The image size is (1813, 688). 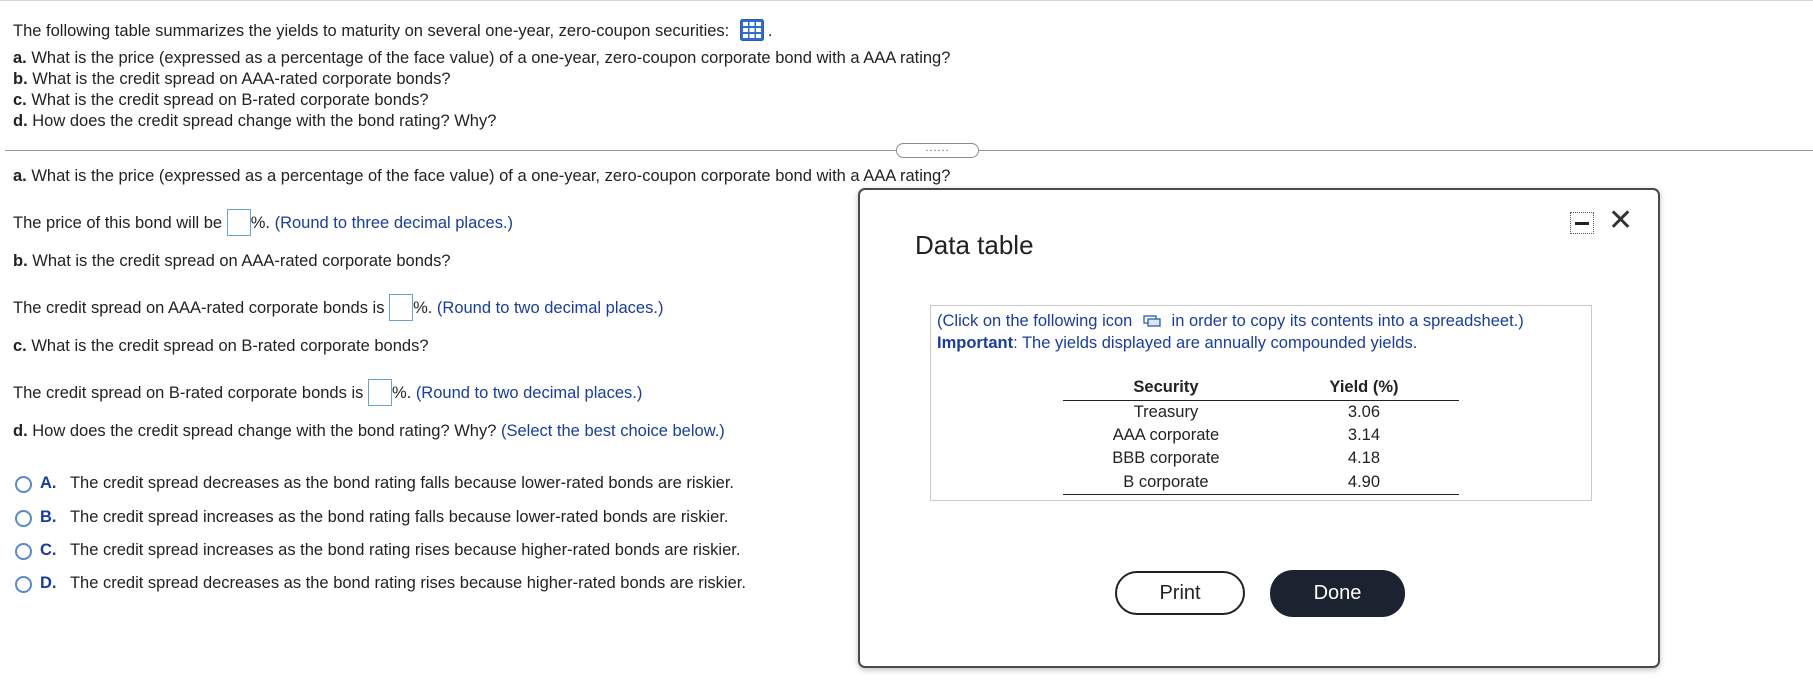 What do you see at coordinates (23, 584) in the screenshot?
I see `choice-d-radio` at bounding box center [23, 584].